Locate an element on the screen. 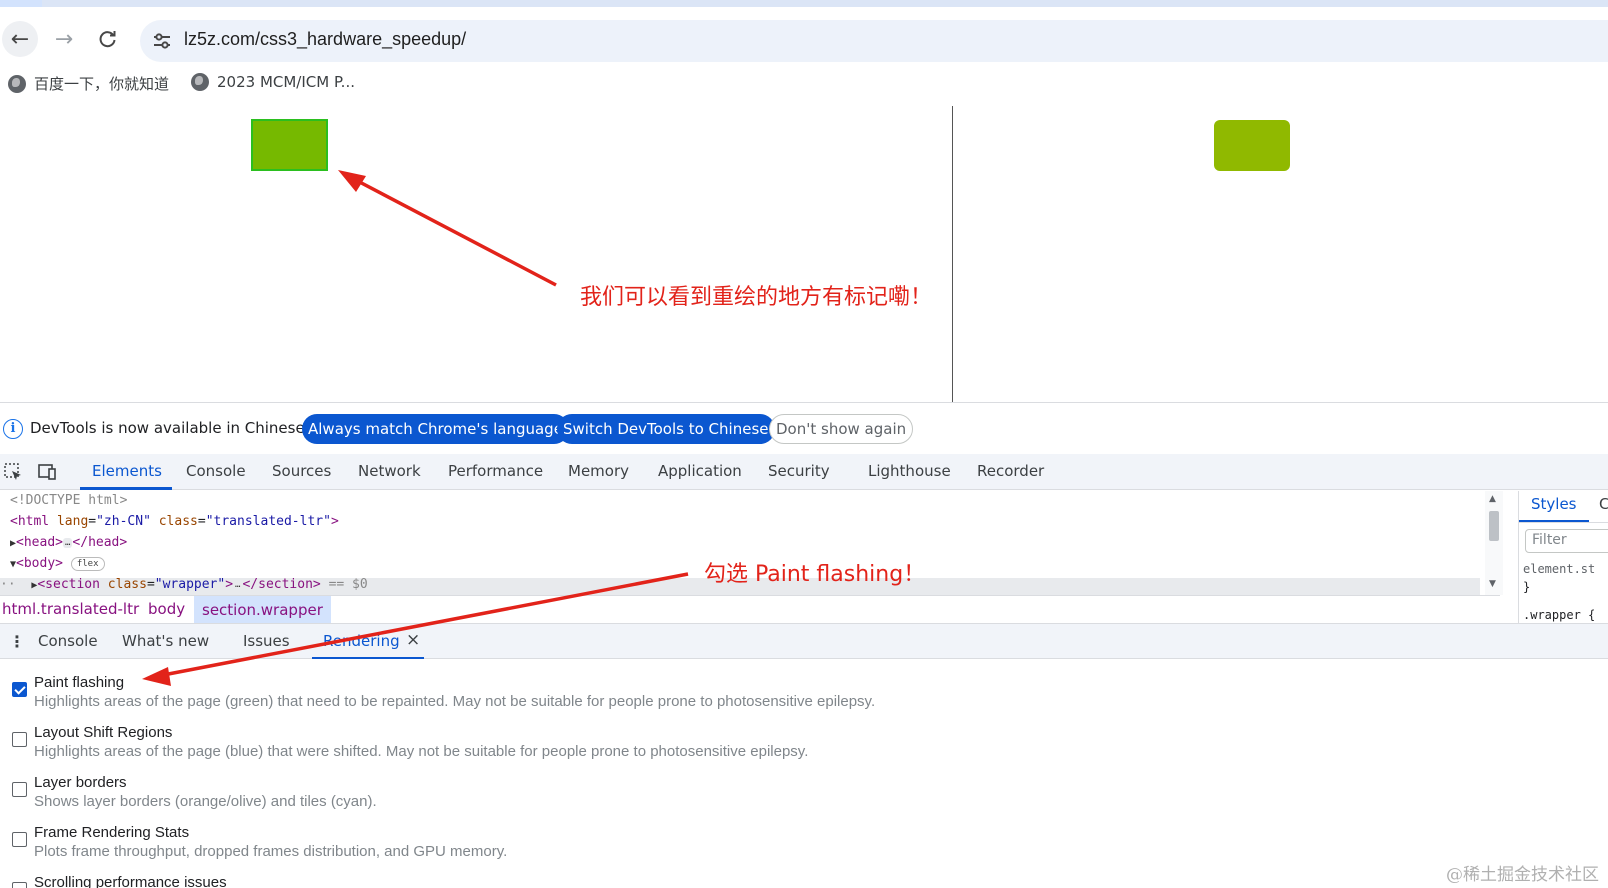 The height and width of the screenshot is (888, 1608). tab-console: Console is located at coordinates (216, 471).